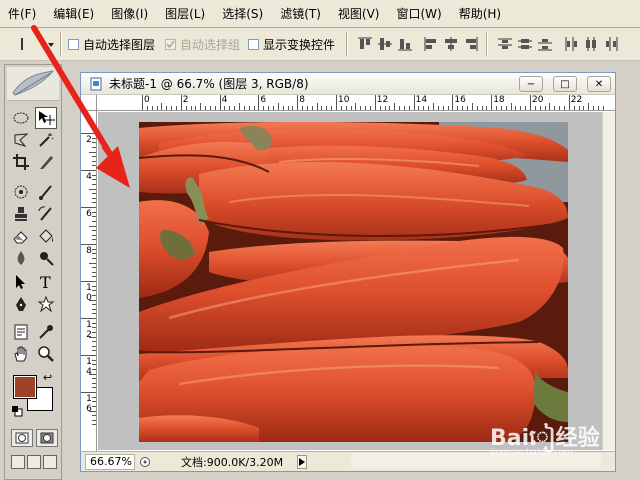 The width and height of the screenshot is (640, 480). What do you see at coordinates (591, 44) in the screenshot?
I see `distribute-hcenter-icon` at bounding box center [591, 44].